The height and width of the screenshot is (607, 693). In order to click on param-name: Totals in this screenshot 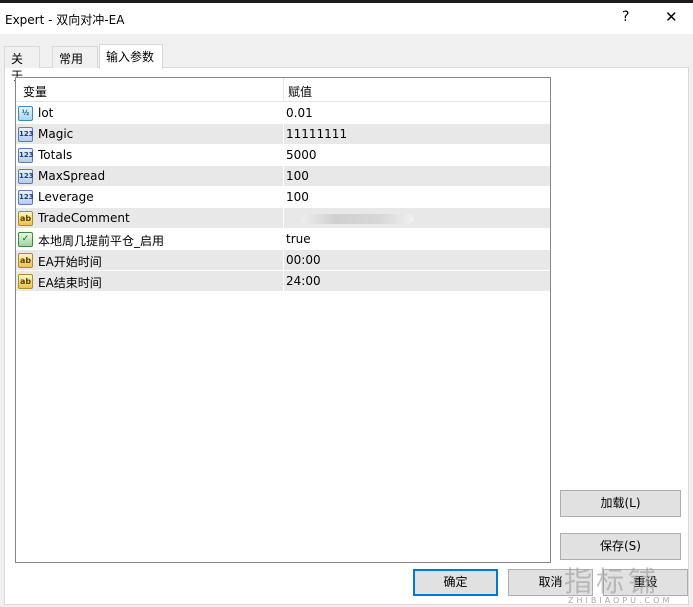, I will do `click(55, 155)`.